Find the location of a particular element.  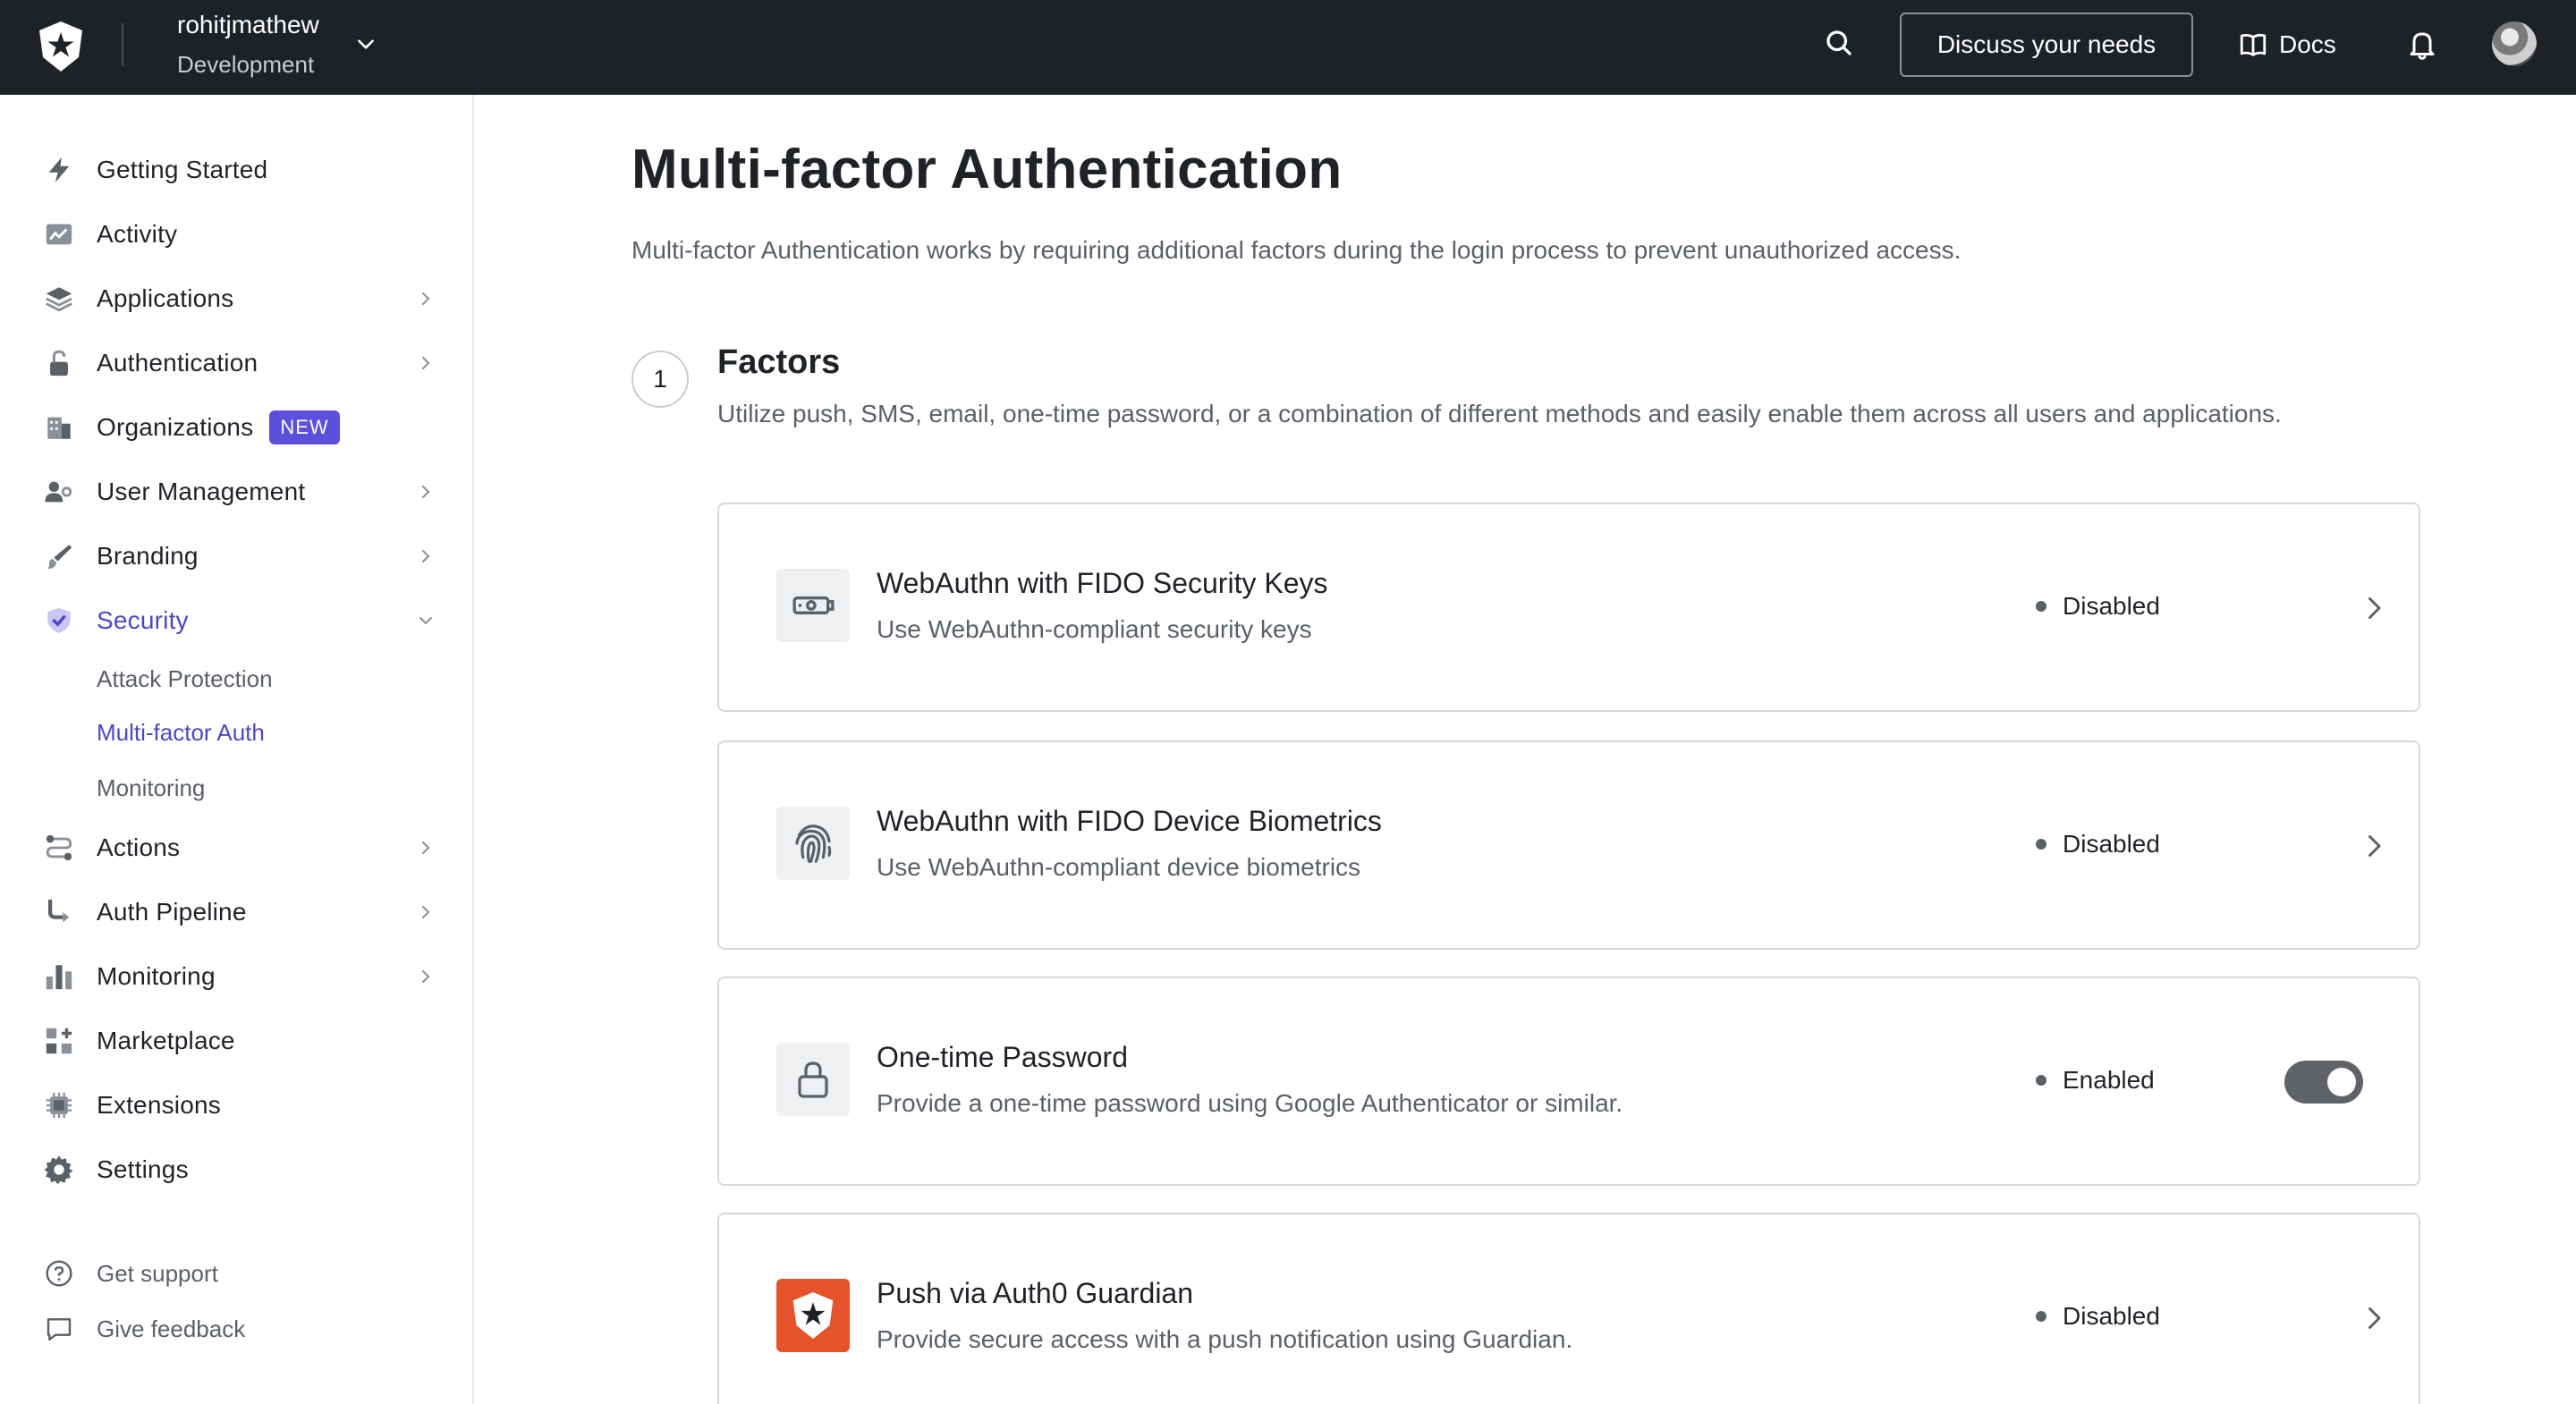

sidebar-item-label: Branding is located at coordinates (148, 556).